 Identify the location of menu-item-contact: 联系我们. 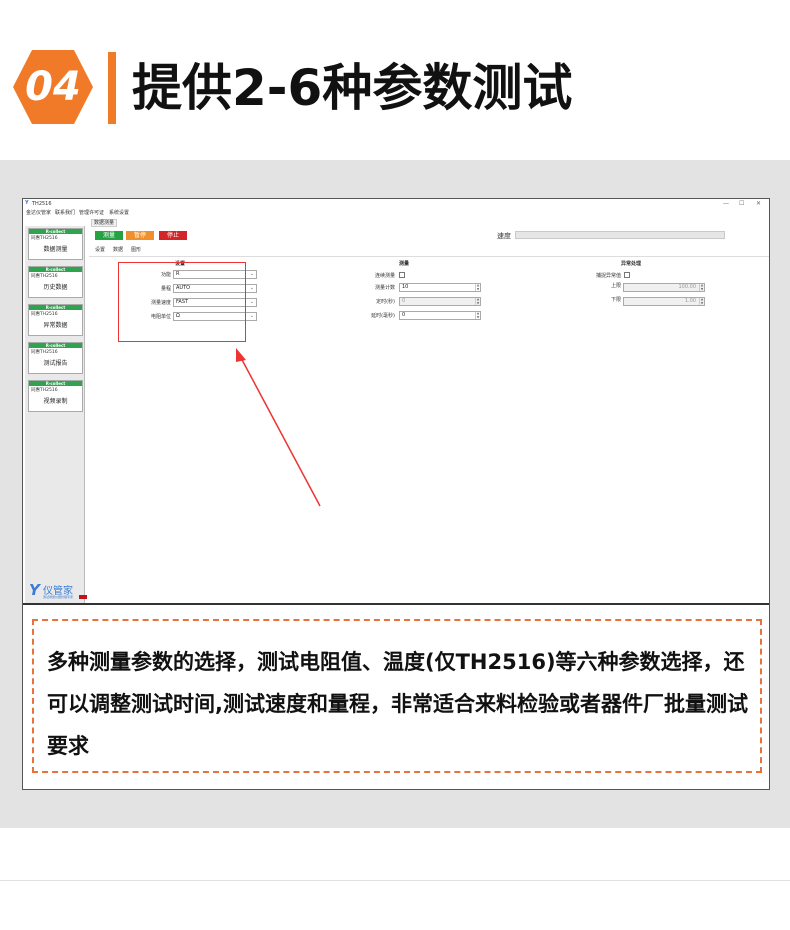
(65, 213).